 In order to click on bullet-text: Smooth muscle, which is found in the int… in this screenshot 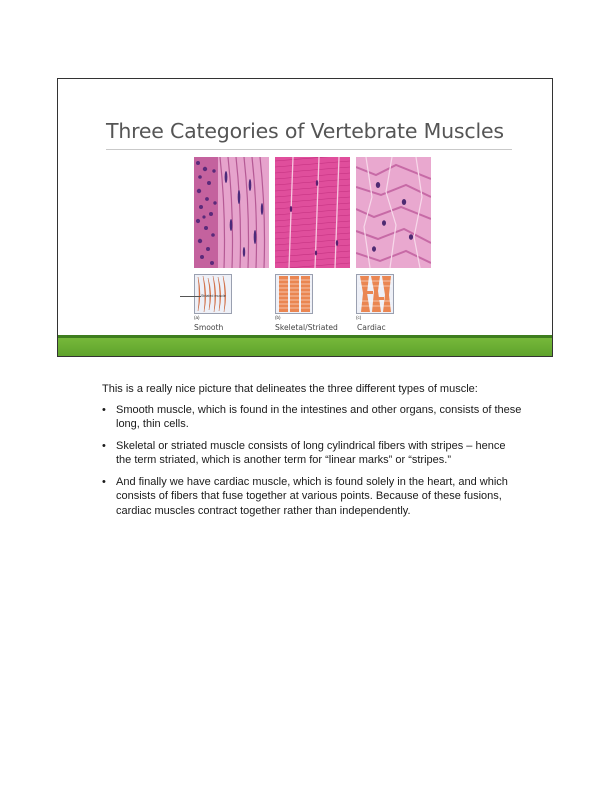, I will do `click(319, 417)`.